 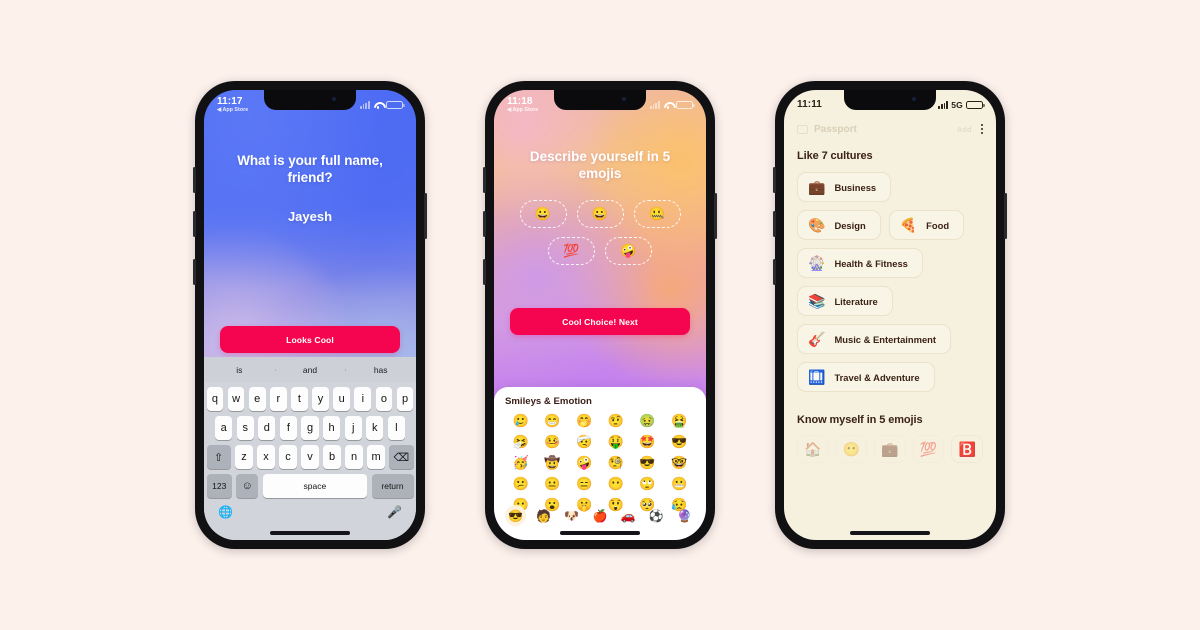 I want to click on emoji-cell: 🤮, so click(x=679, y=420).